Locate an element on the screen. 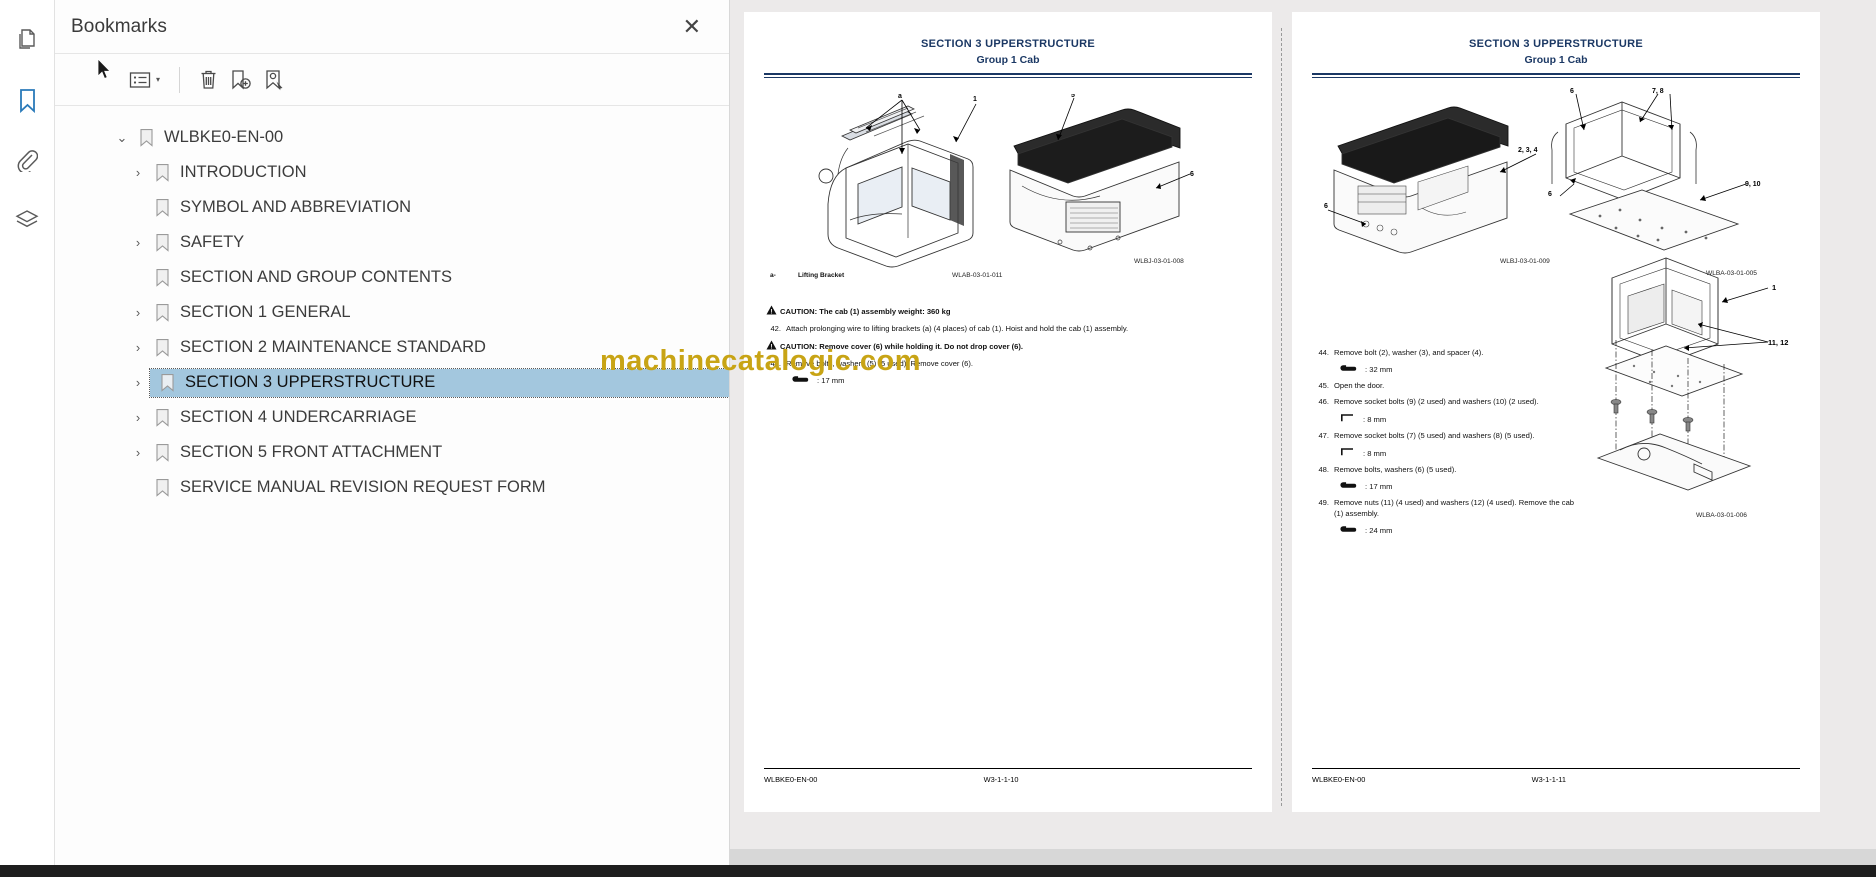 Image resolution: width=1876 pixels, height=877 pixels. chevron-down-icon: ⌄ is located at coordinates (122, 138).